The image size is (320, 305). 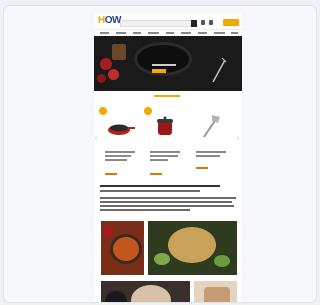 I want to click on logo-letter: O, so click(x=108, y=20).